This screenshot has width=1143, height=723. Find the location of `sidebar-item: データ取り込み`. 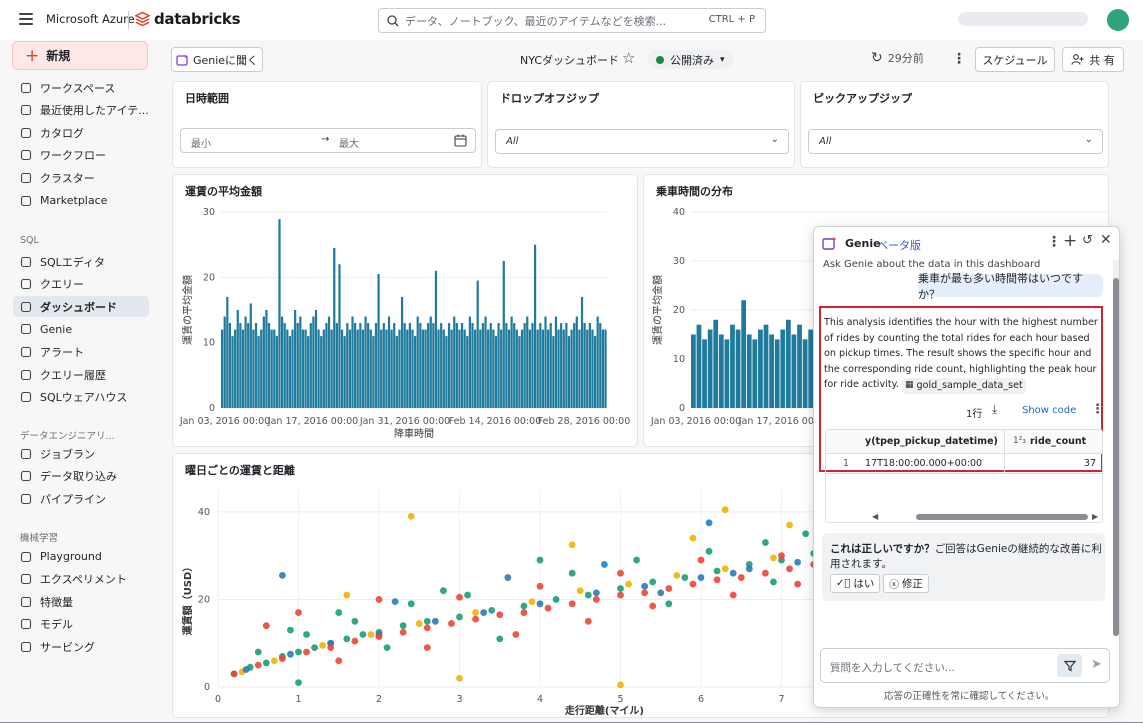

sidebar-item: データ取り込み is located at coordinates (81, 476).